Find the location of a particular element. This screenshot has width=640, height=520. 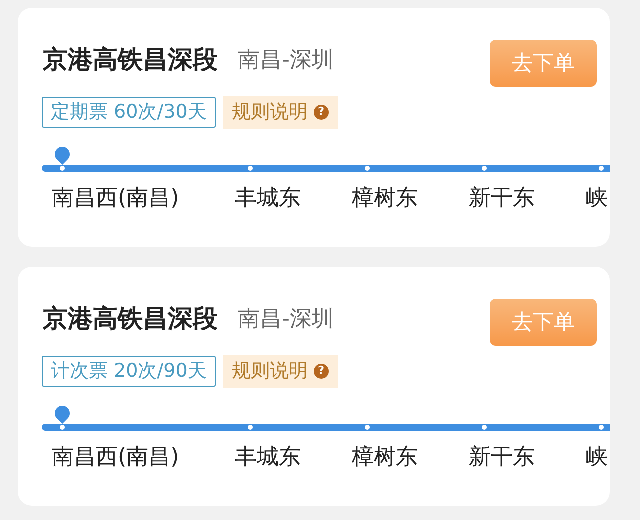

ticket-tag: 计次票 20次/90天 is located at coordinates (129, 371).